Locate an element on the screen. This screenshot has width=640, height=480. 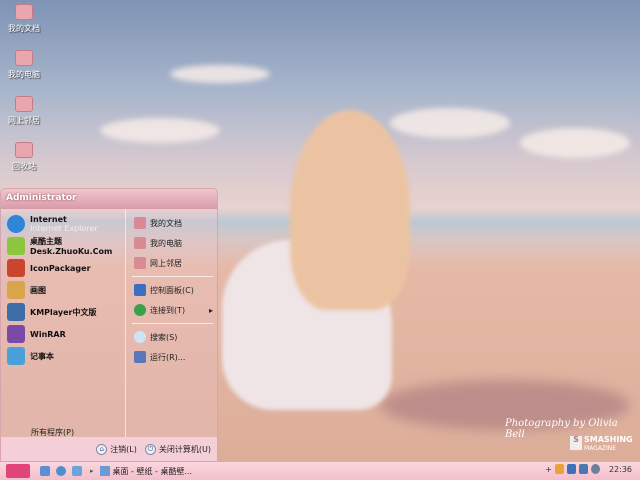
quicklaunch-expand-icon: ▸ is located at coordinates (92, 471).